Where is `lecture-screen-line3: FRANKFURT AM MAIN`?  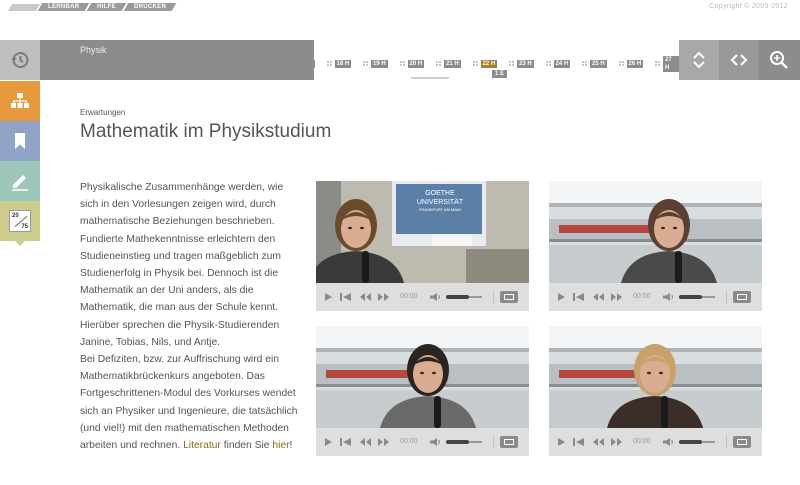
lecture-screen-line3: FRANKFURT AM MAIN is located at coordinates (440, 209).